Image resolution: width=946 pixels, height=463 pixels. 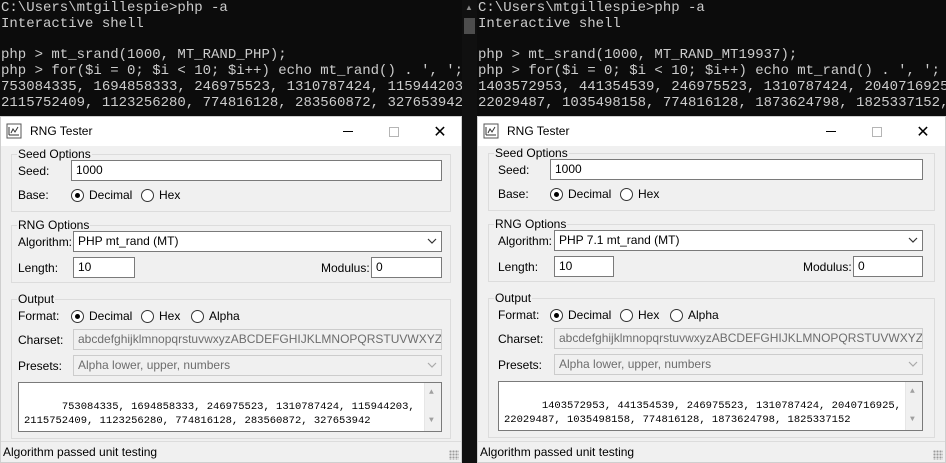 I want to click on minimize-icon, so click(x=831, y=131).